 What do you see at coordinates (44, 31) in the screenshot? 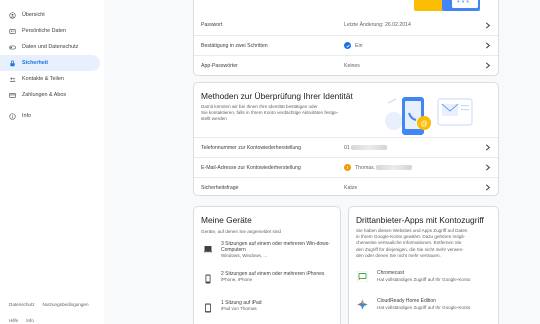
I see `sidebar-item-label: Persönliche Daten` at bounding box center [44, 31].